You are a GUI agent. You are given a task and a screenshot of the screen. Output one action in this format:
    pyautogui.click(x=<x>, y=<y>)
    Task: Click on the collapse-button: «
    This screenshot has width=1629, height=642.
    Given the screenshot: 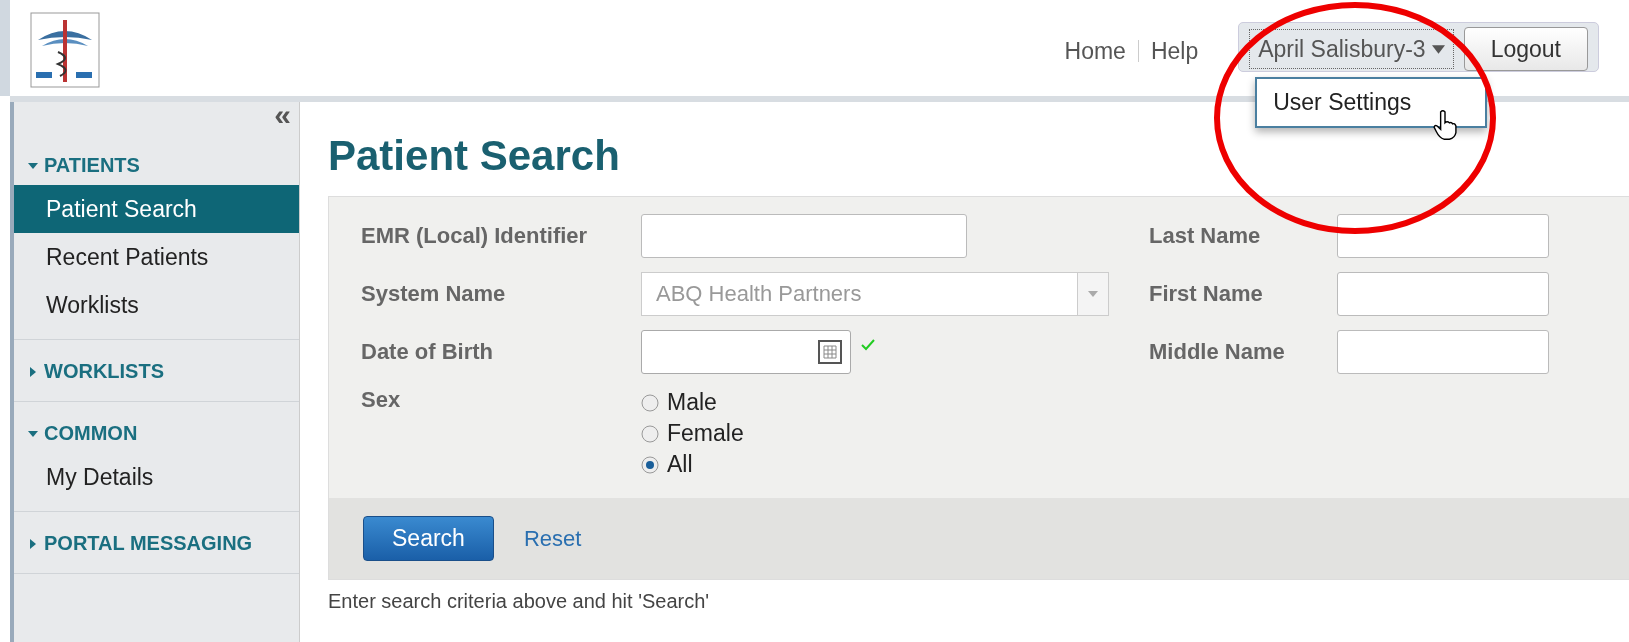 What is the action you would take?
    pyautogui.click(x=282, y=118)
    